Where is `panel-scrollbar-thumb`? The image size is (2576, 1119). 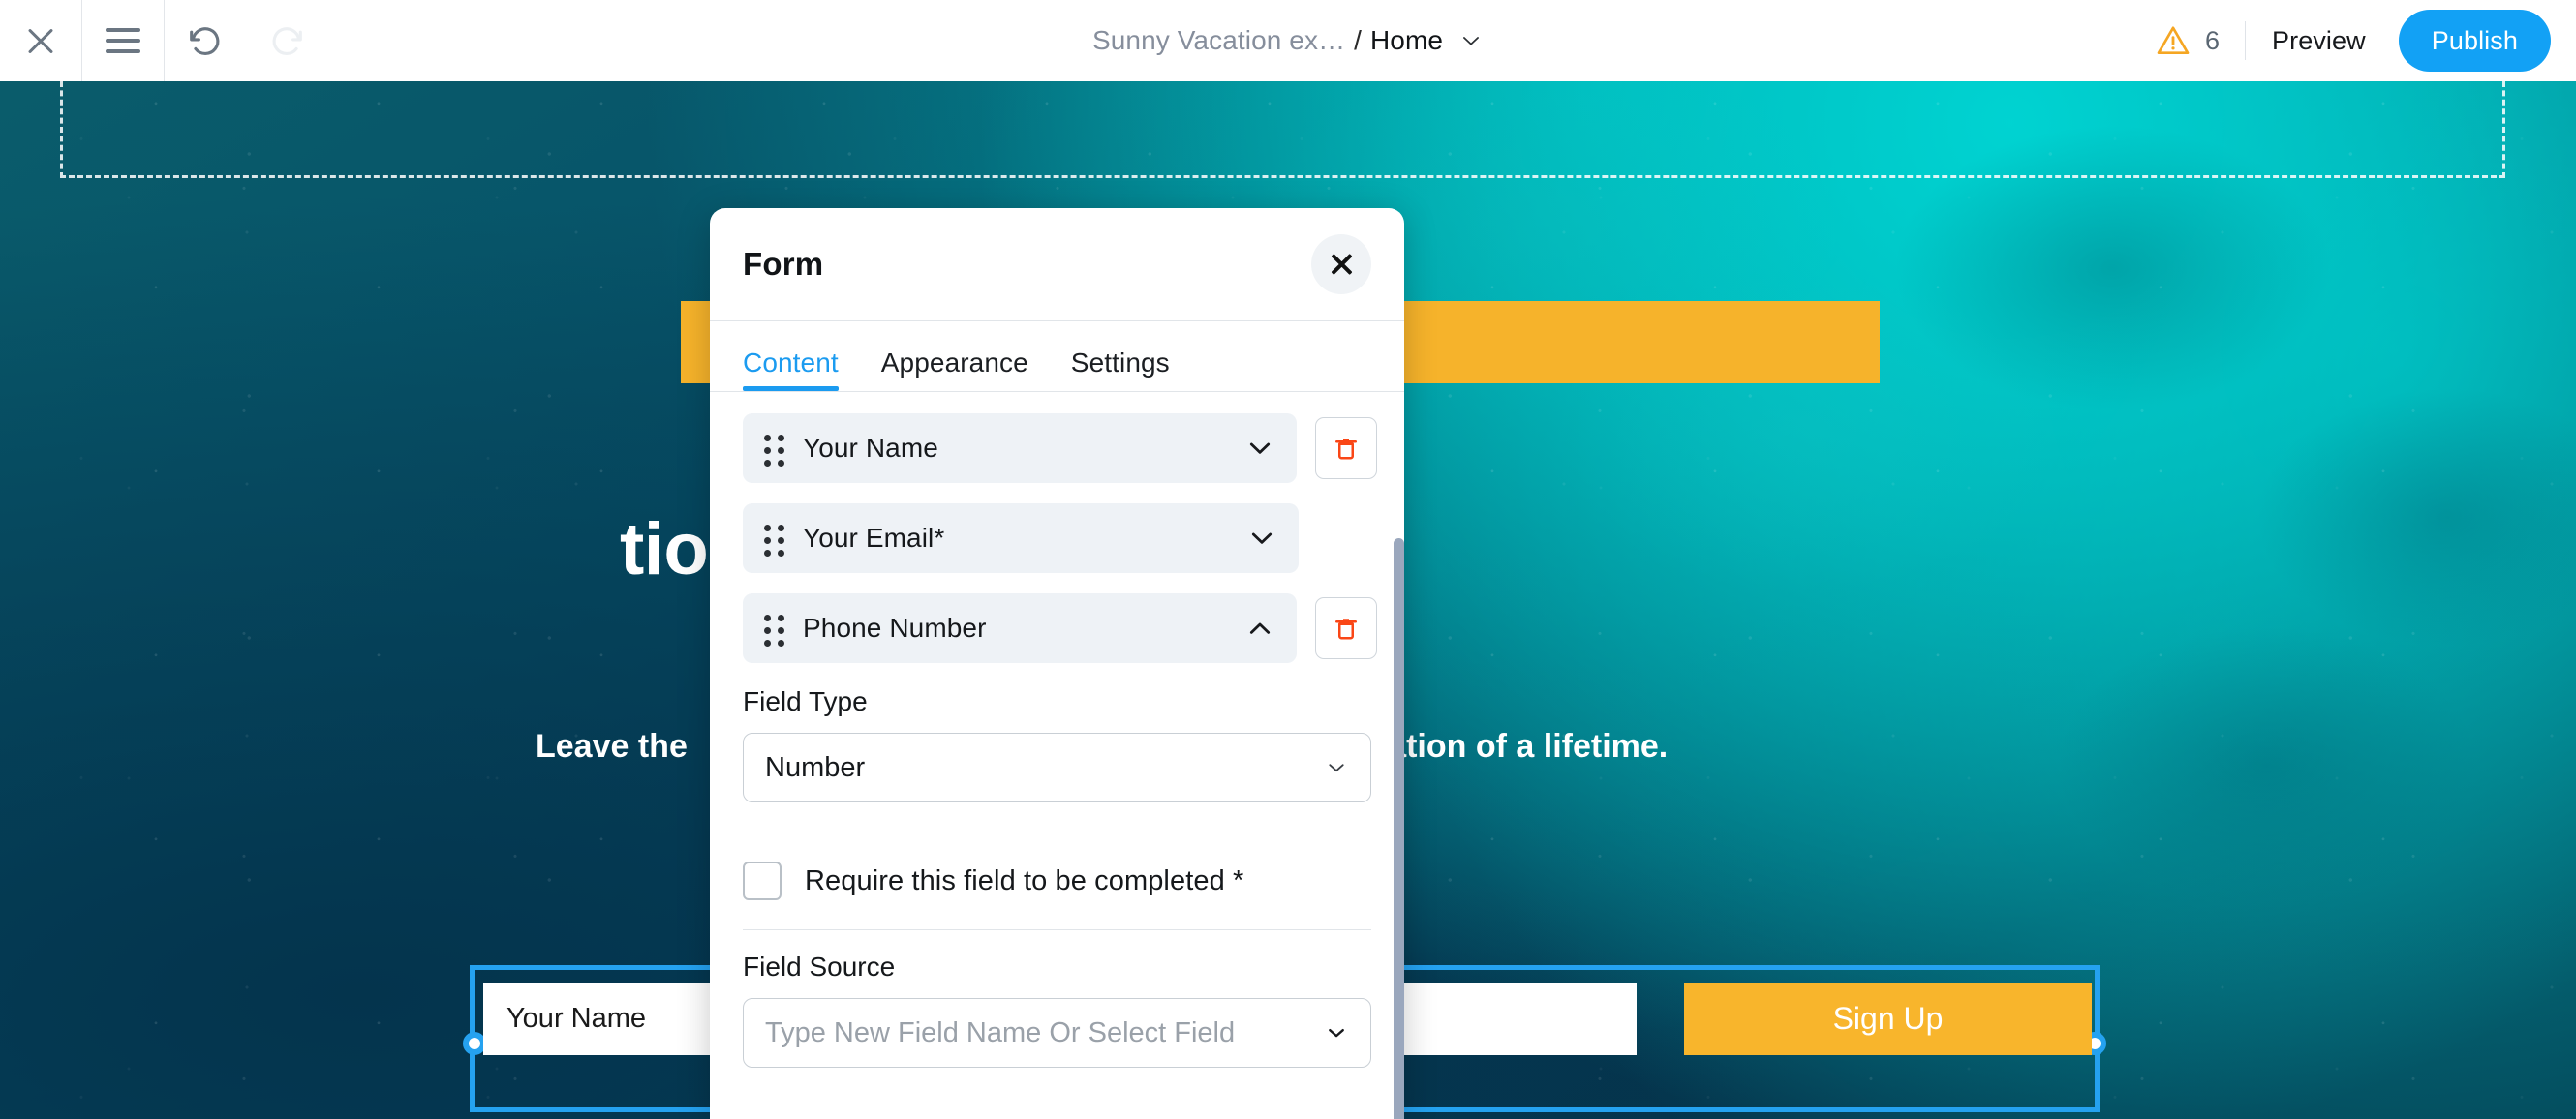
panel-scrollbar-thumb is located at coordinates (1399, 828).